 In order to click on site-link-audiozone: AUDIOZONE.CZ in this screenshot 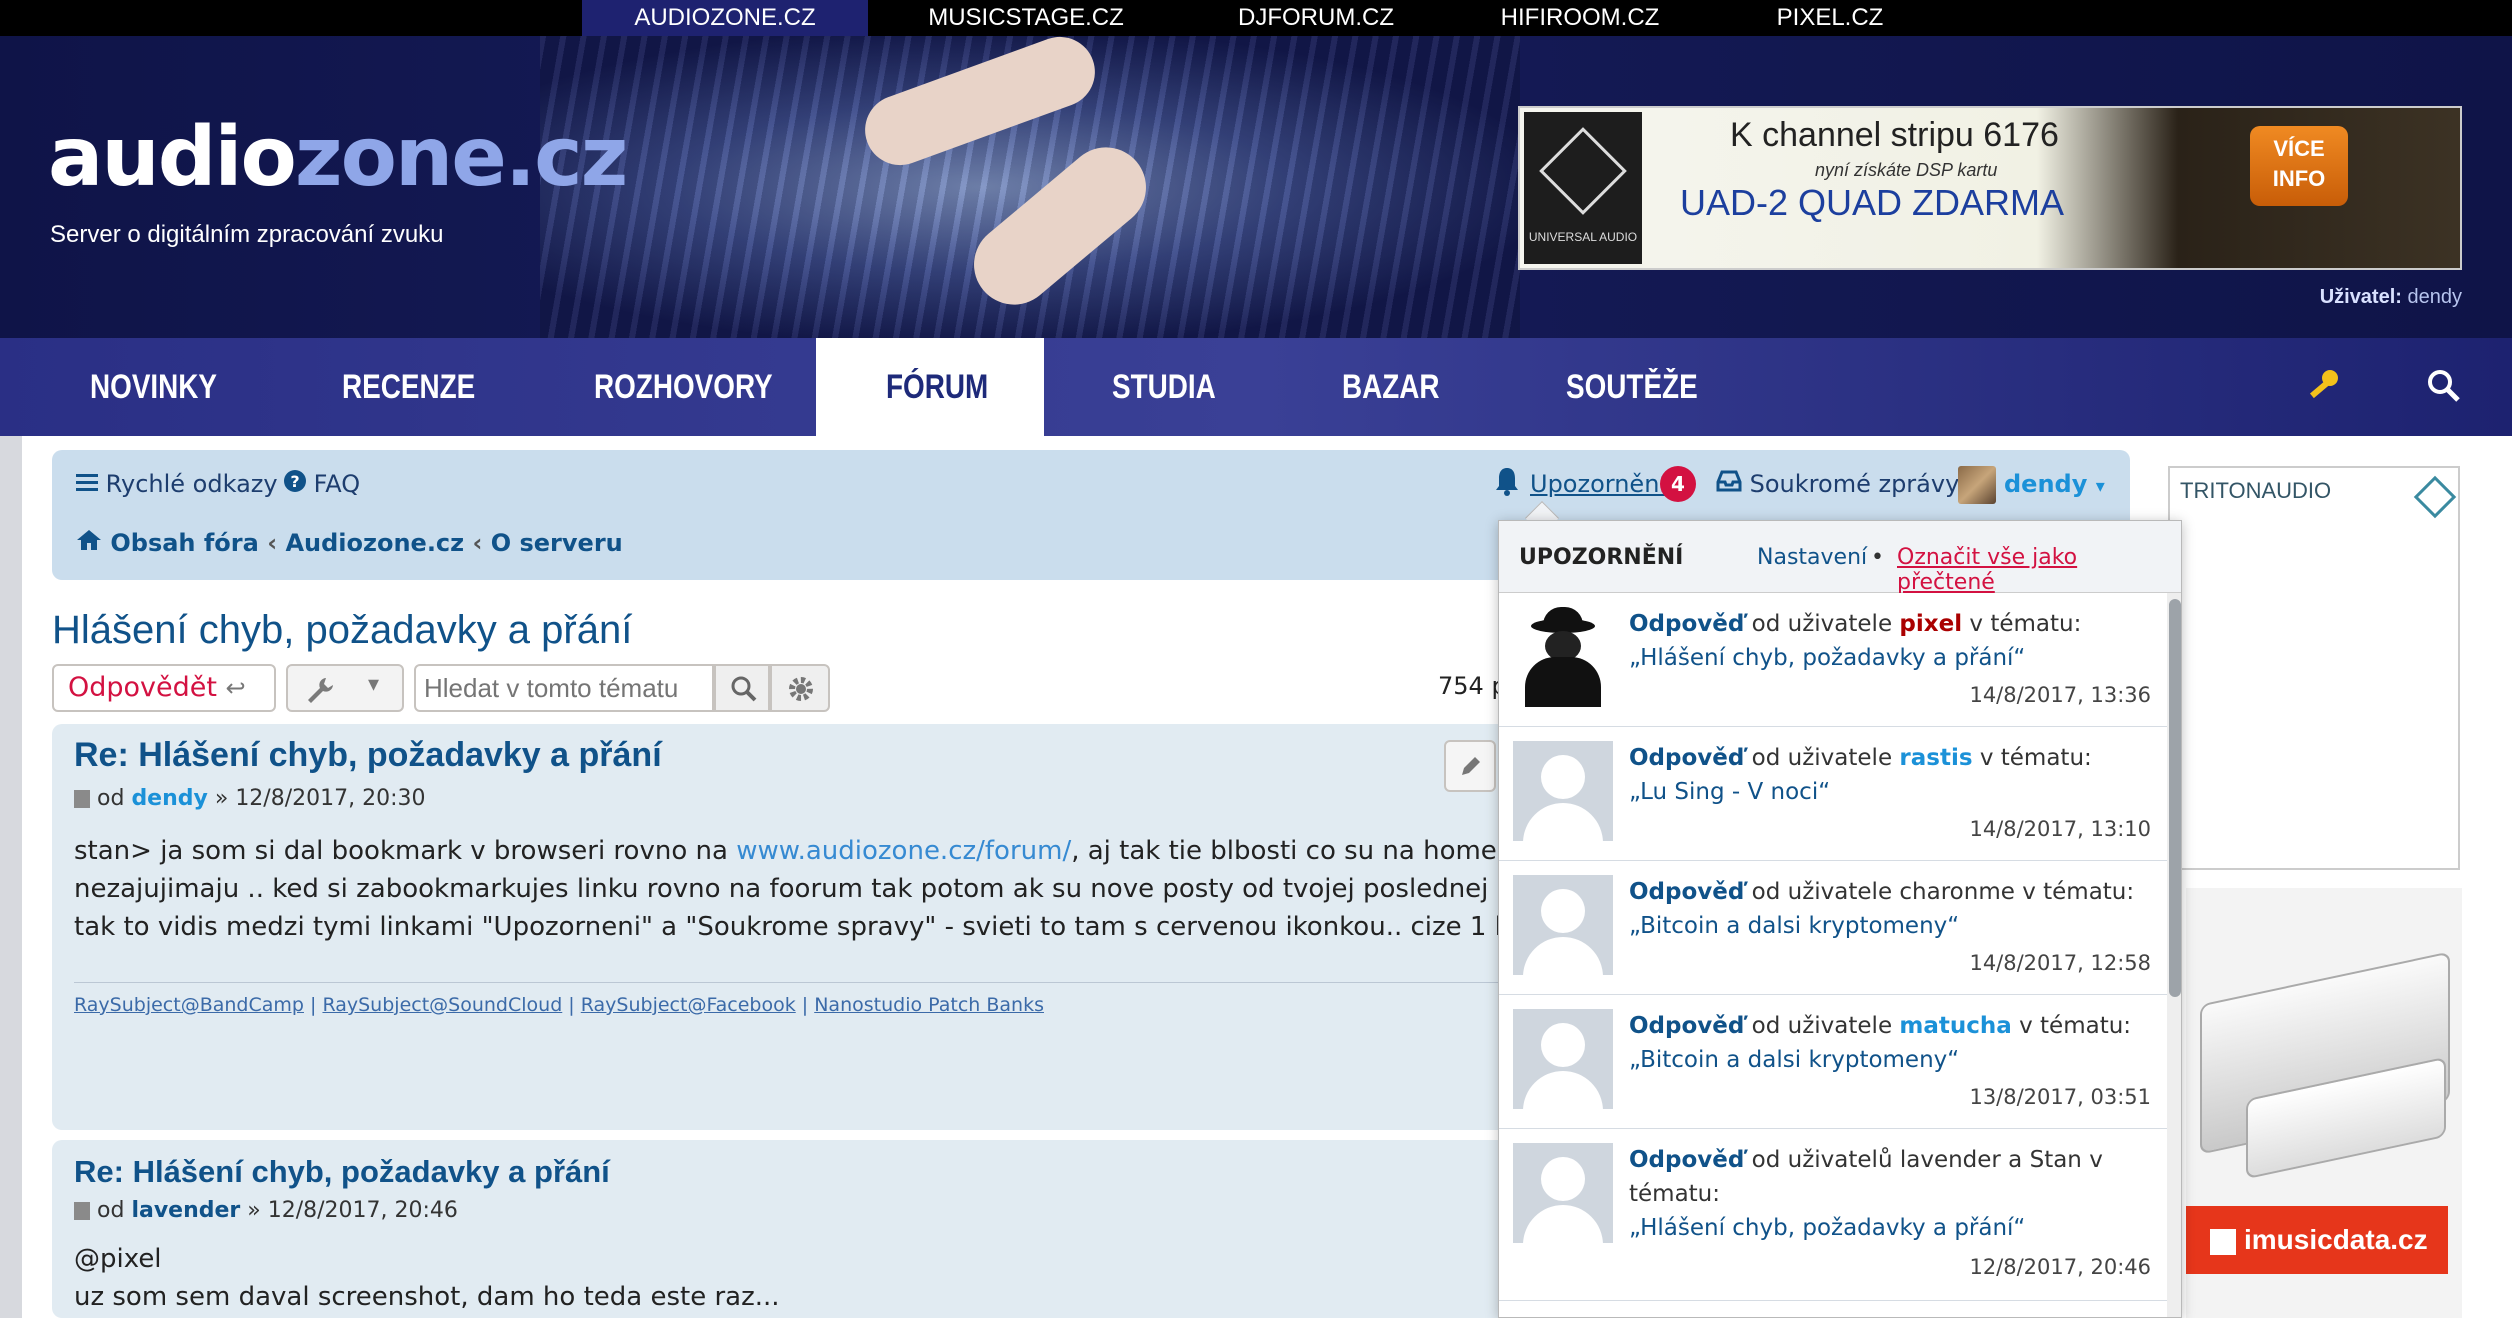, I will do `click(725, 18)`.